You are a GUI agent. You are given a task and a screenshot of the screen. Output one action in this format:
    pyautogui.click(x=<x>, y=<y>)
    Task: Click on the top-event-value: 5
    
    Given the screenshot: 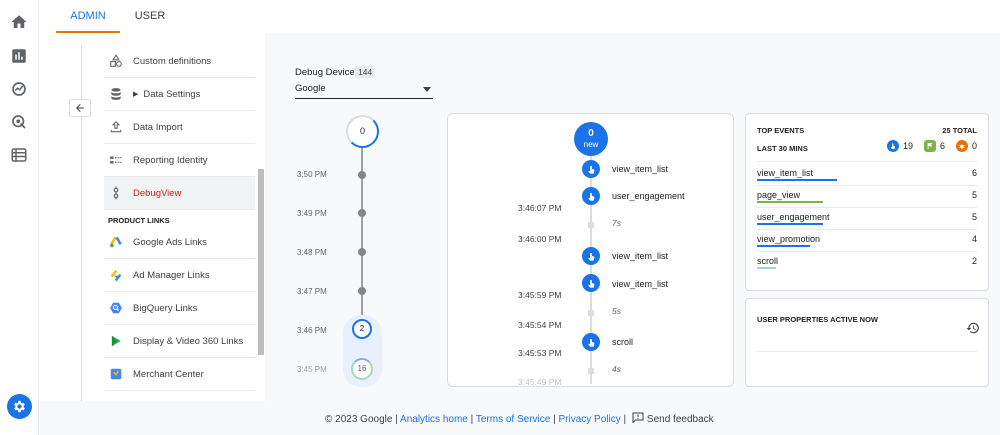 What is the action you would take?
    pyautogui.click(x=974, y=195)
    